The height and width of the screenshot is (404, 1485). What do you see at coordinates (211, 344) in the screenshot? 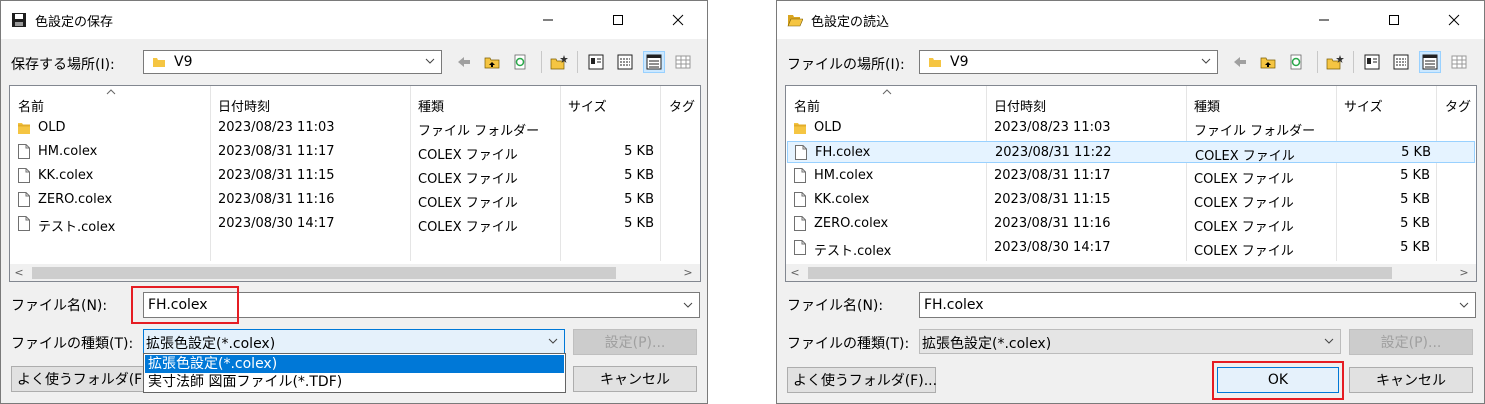
I see `filetype-value: 拡張色設定(*.colex)` at bounding box center [211, 344].